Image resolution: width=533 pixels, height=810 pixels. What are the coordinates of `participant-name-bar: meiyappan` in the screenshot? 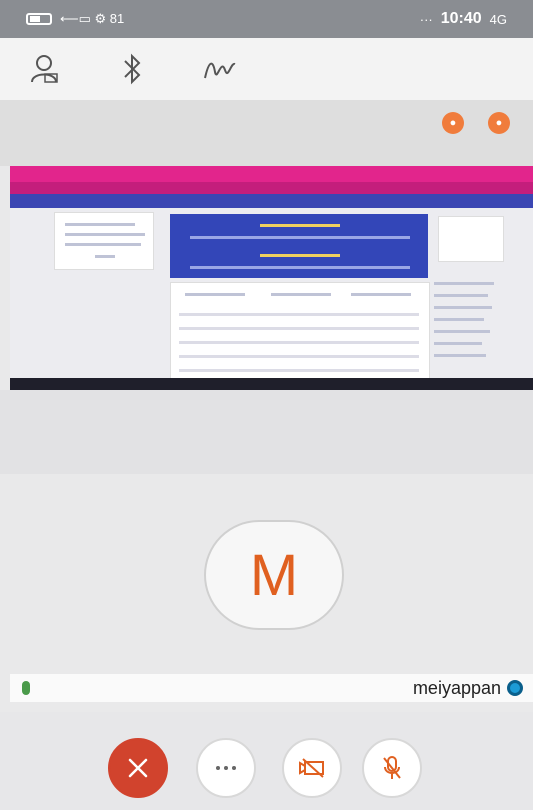 It's located at (271, 688).